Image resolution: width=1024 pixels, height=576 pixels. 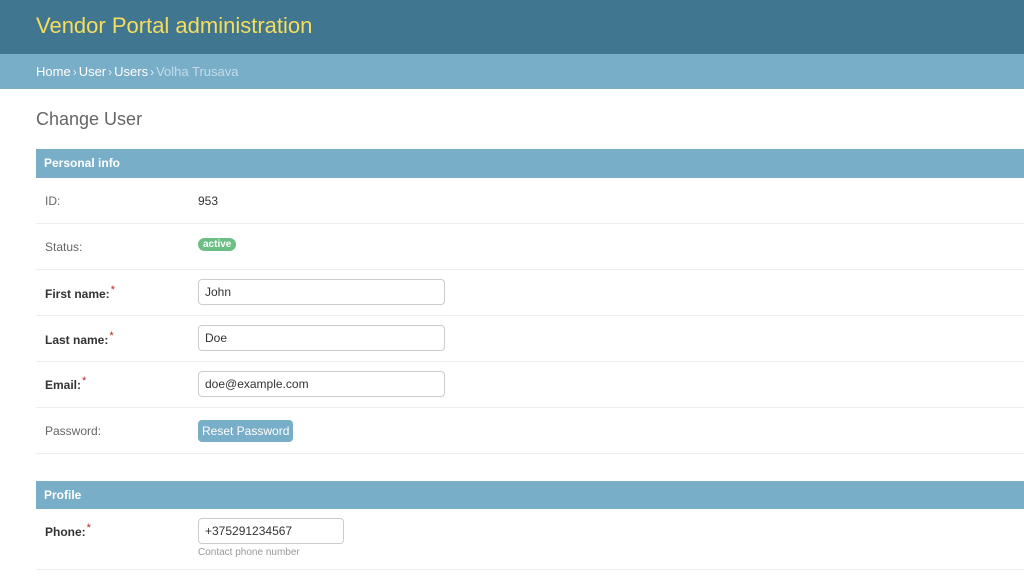 What do you see at coordinates (80, 292) in the screenshot?
I see `first-name-label: First name:*` at bounding box center [80, 292].